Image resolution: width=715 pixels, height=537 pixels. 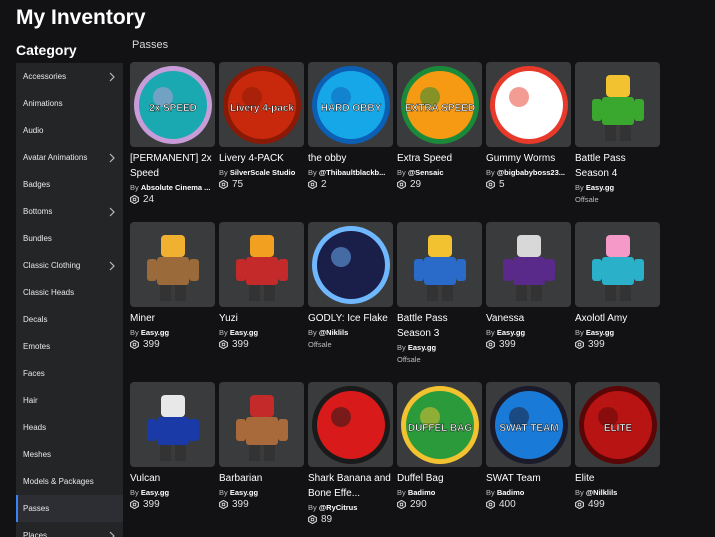 I want to click on sidebar-item-audio: Audio, so click(x=69, y=130).